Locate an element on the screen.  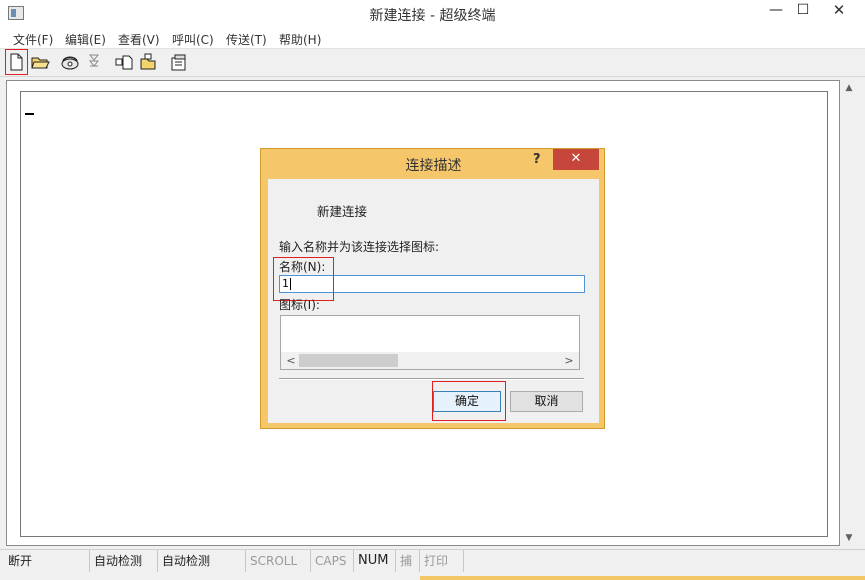
dialog-close-button: ✕ is located at coordinates (576, 159).